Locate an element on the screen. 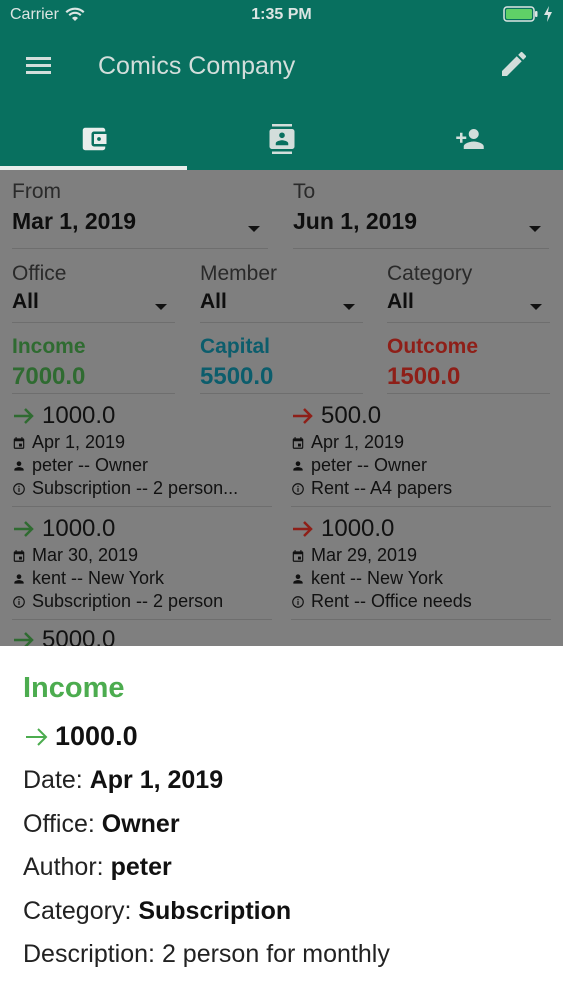 The width and height of the screenshot is (563, 1000). detail-category-value: Subscription is located at coordinates (215, 911).